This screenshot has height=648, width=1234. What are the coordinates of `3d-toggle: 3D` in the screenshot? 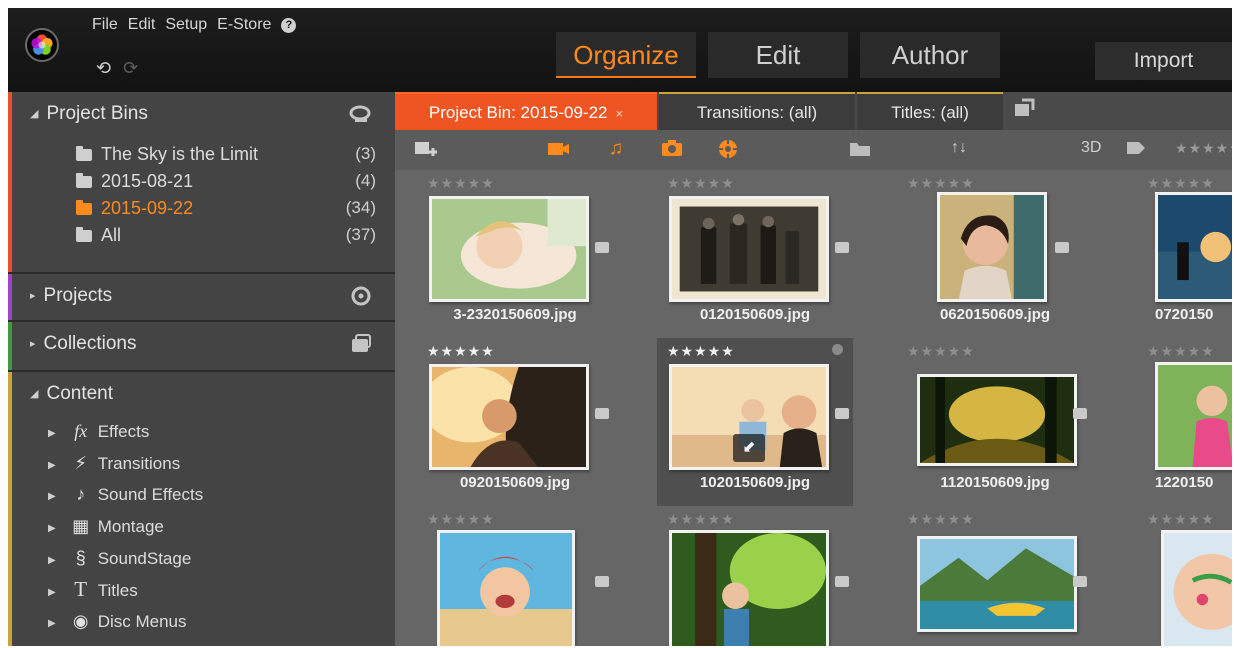 It's located at (1091, 148).